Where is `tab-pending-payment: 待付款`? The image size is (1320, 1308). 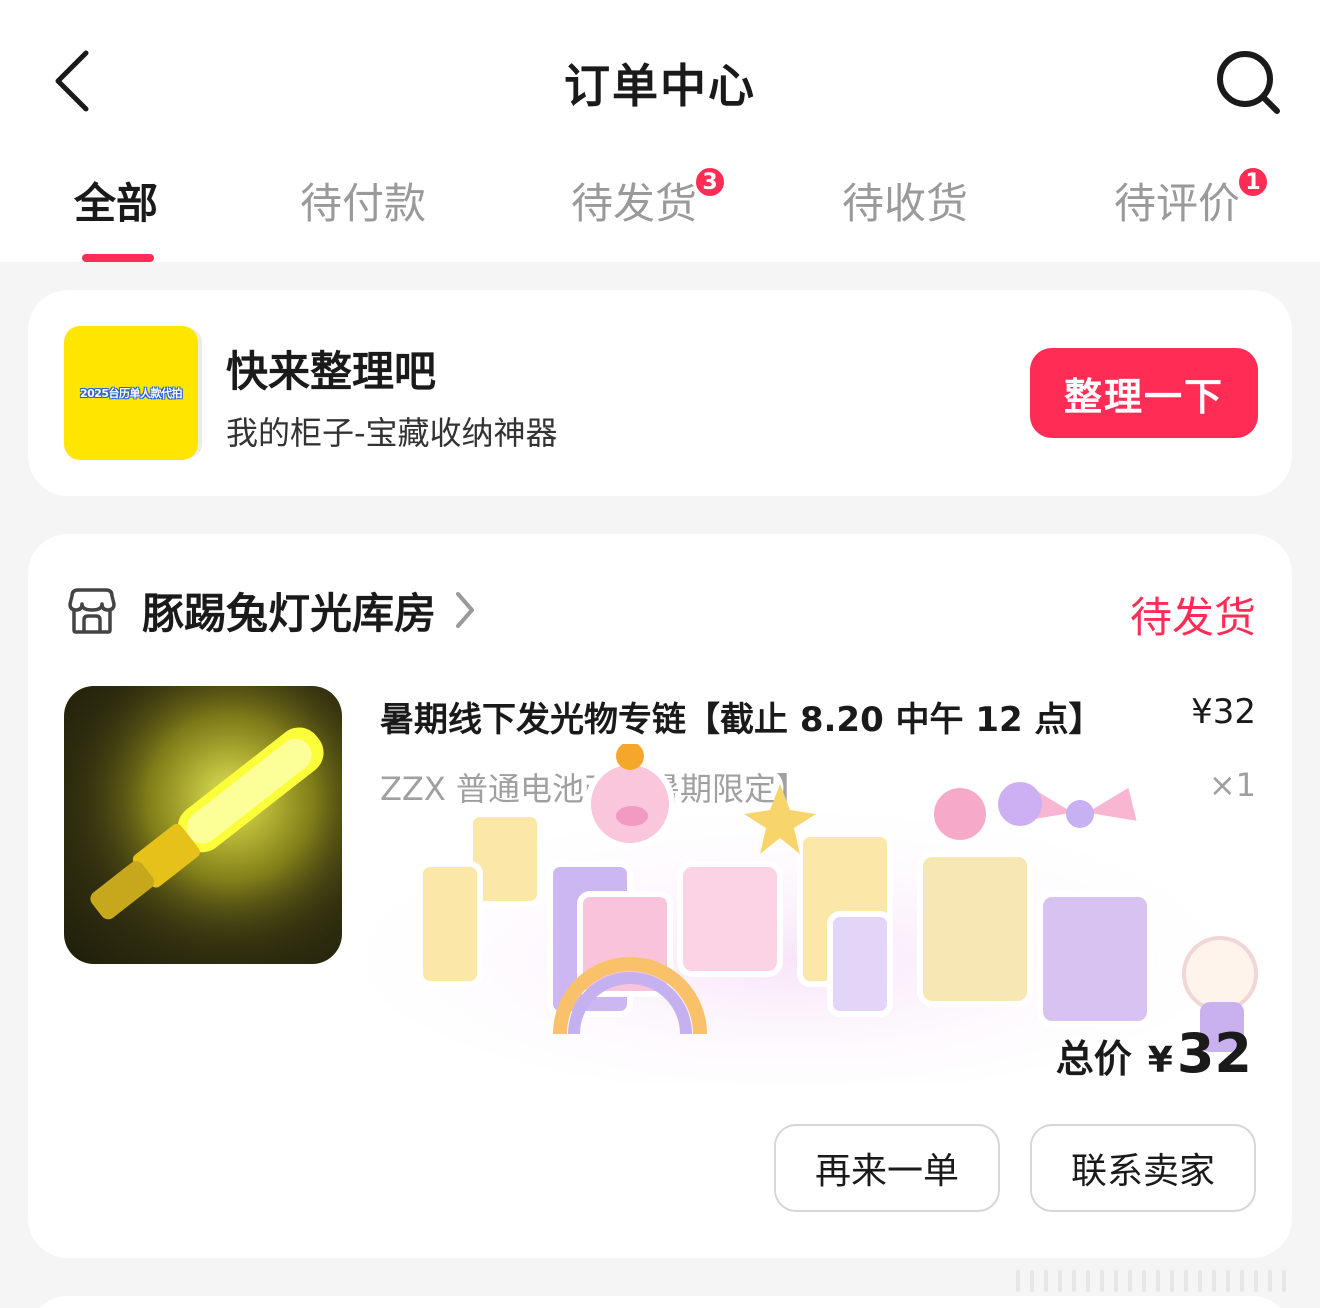 tab-pending-payment: 待付款 is located at coordinates (363, 216).